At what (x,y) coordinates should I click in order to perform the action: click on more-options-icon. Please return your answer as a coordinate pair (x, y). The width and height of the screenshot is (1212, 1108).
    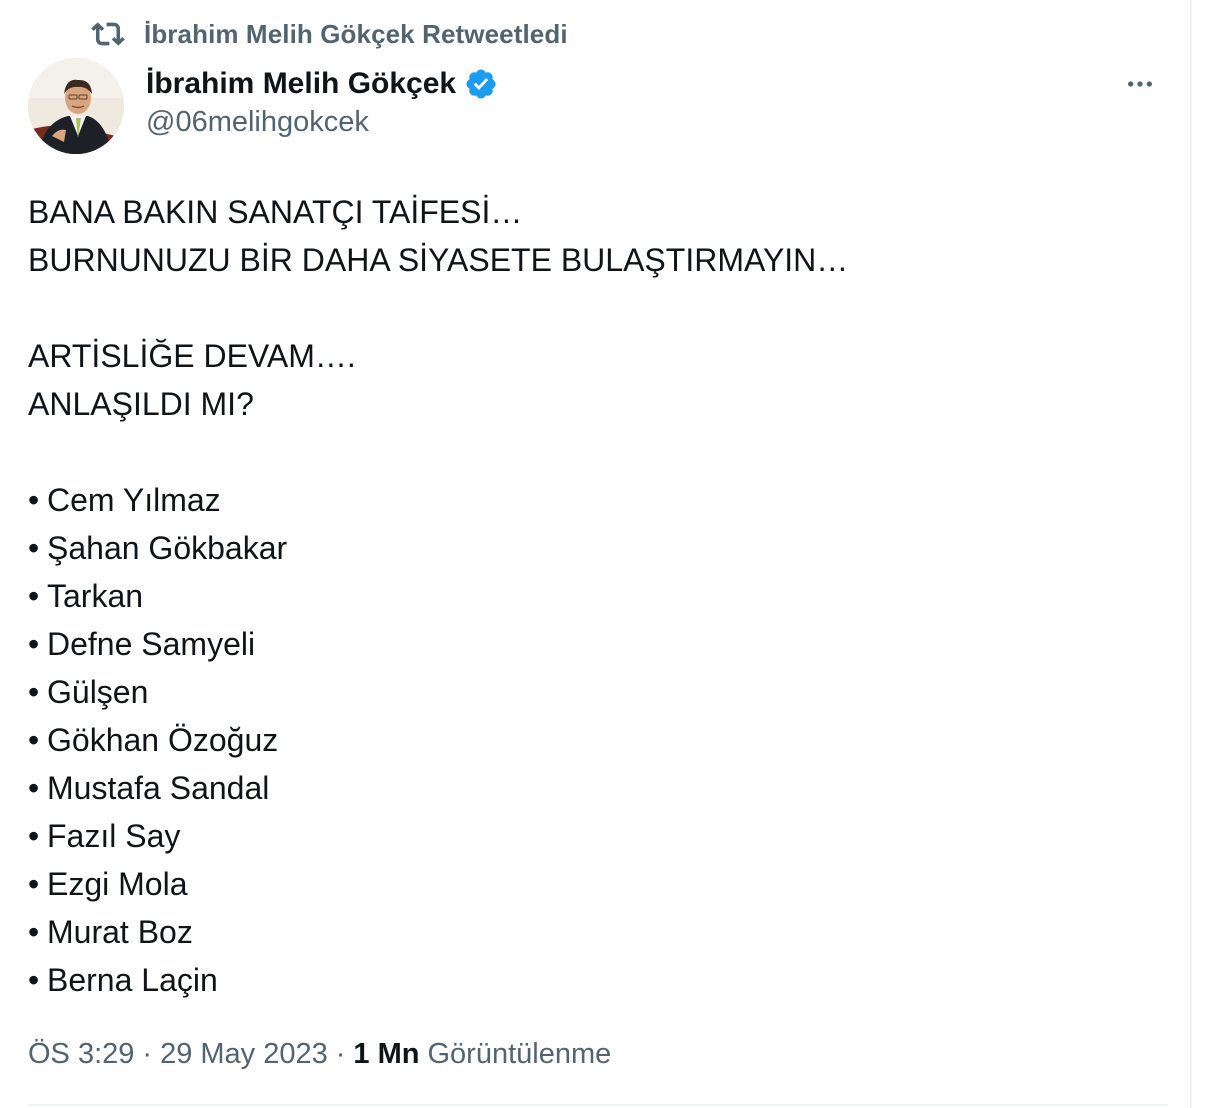
    Looking at the image, I should click on (1140, 84).